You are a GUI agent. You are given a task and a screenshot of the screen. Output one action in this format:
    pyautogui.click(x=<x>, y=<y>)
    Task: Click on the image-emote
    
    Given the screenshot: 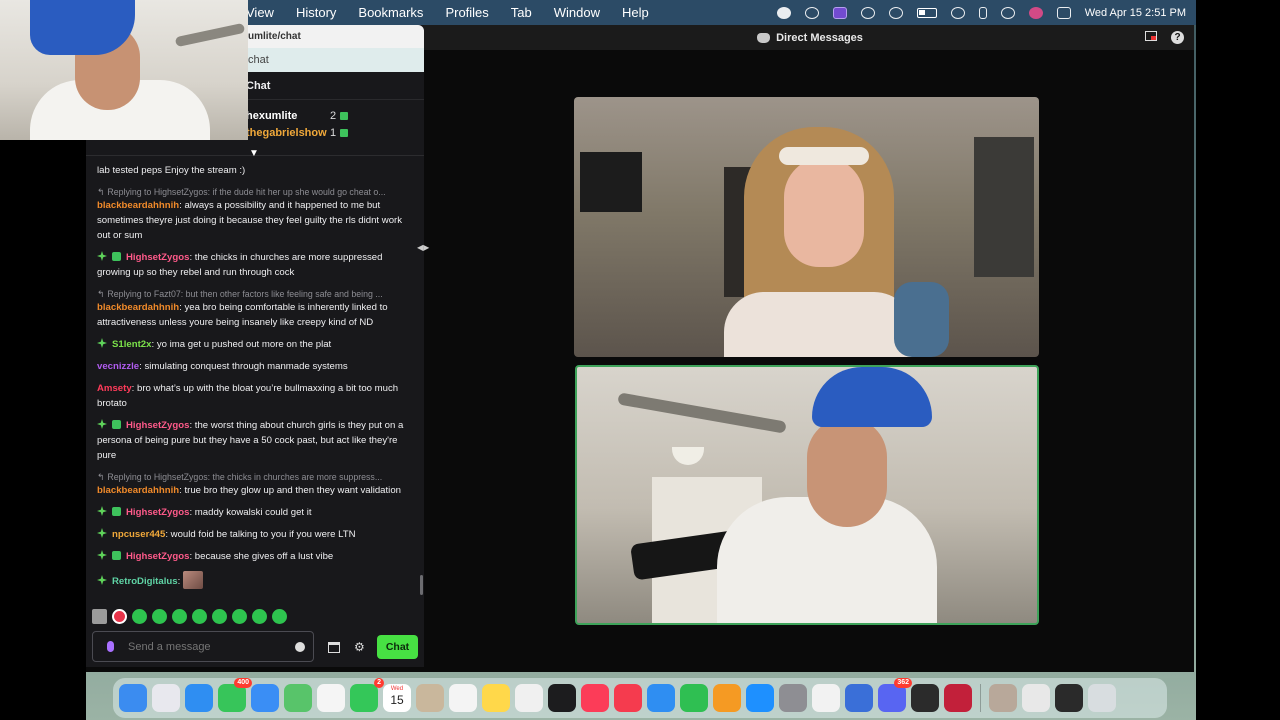 What is the action you would take?
    pyautogui.click(x=192, y=580)
    